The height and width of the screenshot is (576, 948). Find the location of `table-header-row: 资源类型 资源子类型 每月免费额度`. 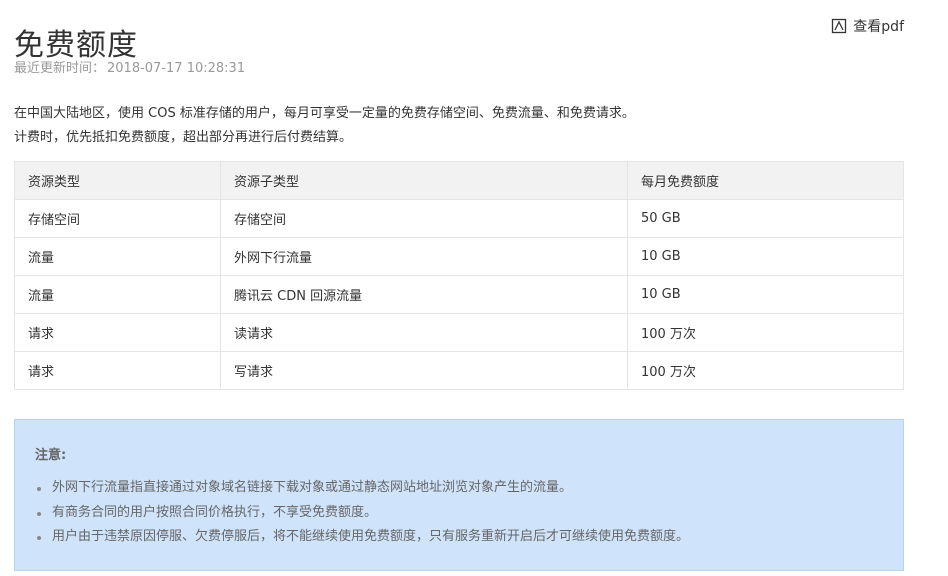

table-header-row: 资源类型 资源子类型 每月免费额度 is located at coordinates (459, 180).